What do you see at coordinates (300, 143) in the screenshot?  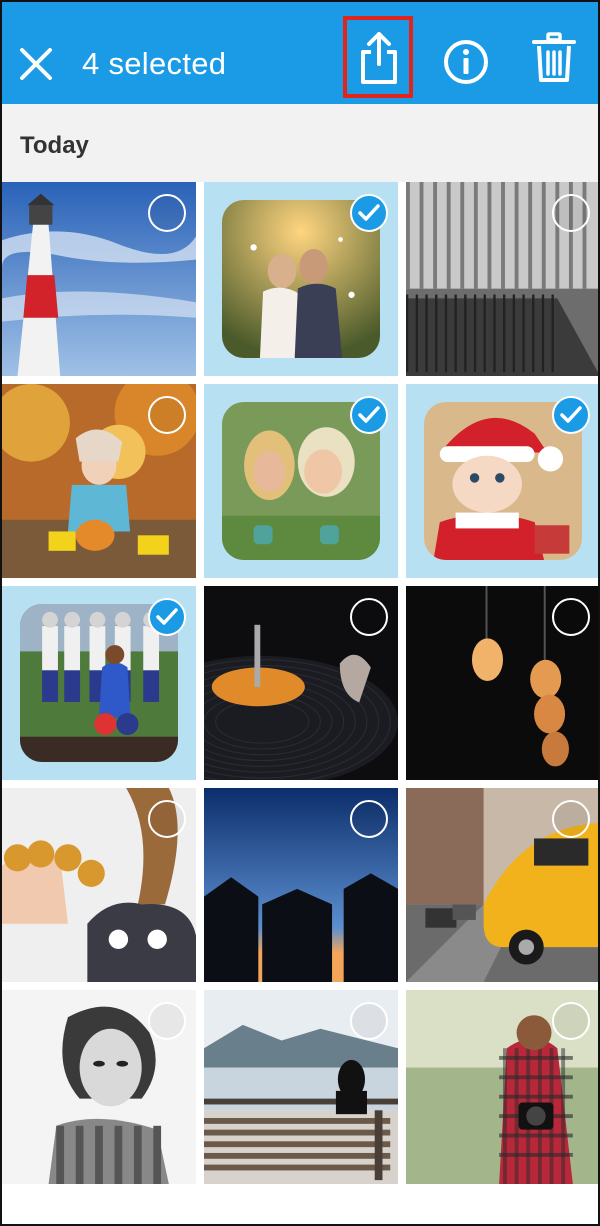 I see `date-section-header: Today` at bounding box center [300, 143].